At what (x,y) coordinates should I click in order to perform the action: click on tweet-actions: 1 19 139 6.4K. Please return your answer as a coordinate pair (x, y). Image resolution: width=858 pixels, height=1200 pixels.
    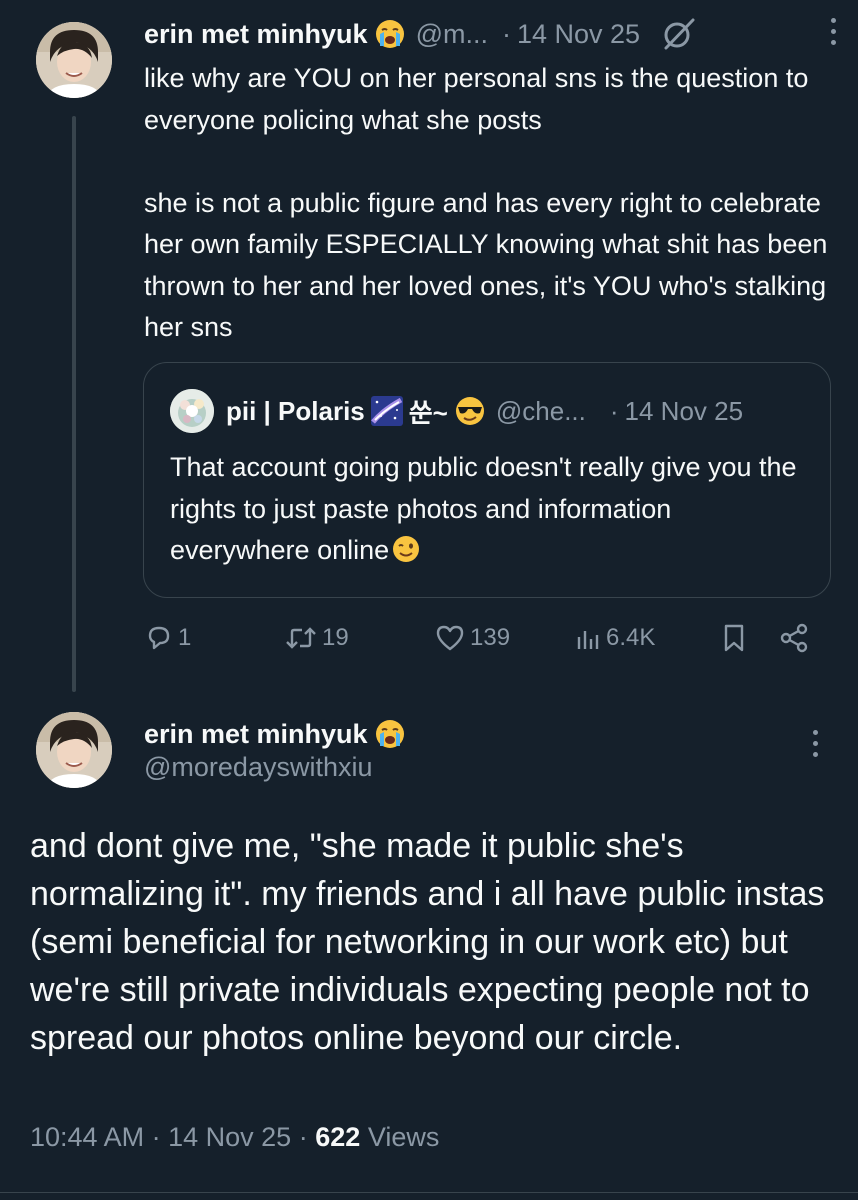
    Looking at the image, I should click on (489, 638).